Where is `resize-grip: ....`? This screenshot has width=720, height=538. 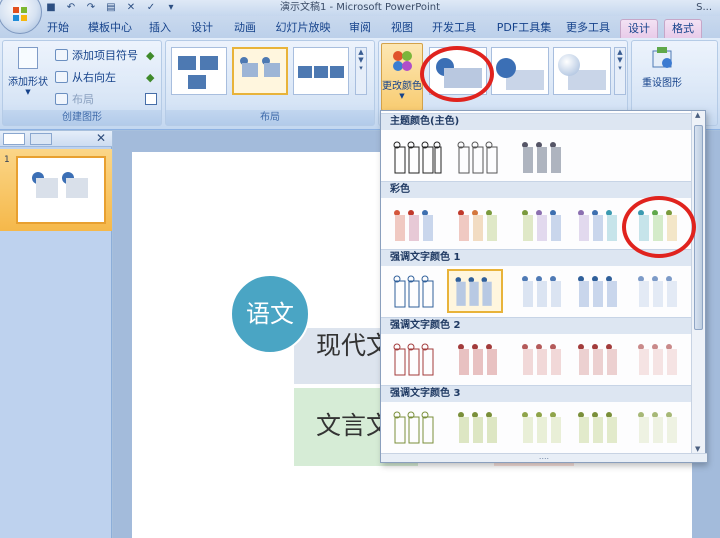 resize-grip: .... is located at coordinates (544, 457).